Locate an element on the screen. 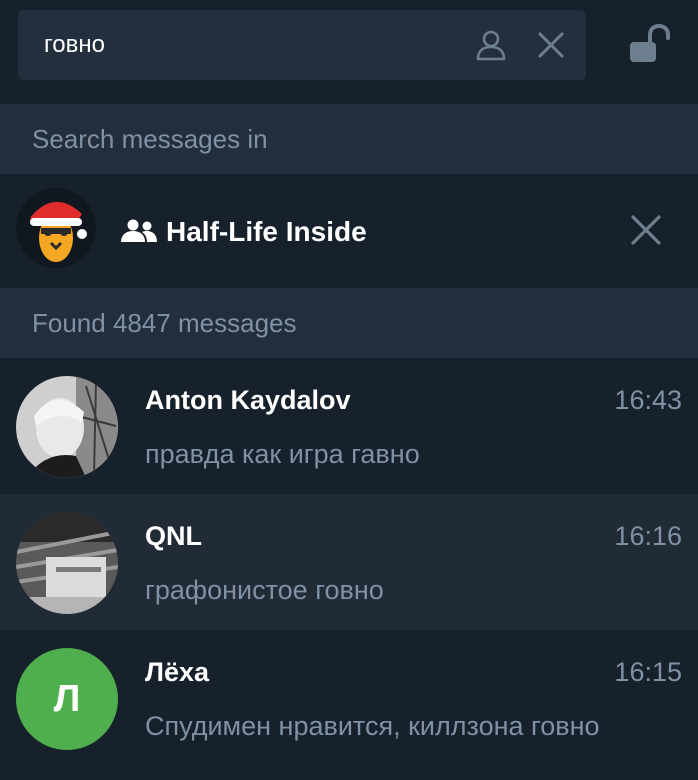 The width and height of the screenshot is (698, 780). unlock-icon is located at coordinates (648, 44).